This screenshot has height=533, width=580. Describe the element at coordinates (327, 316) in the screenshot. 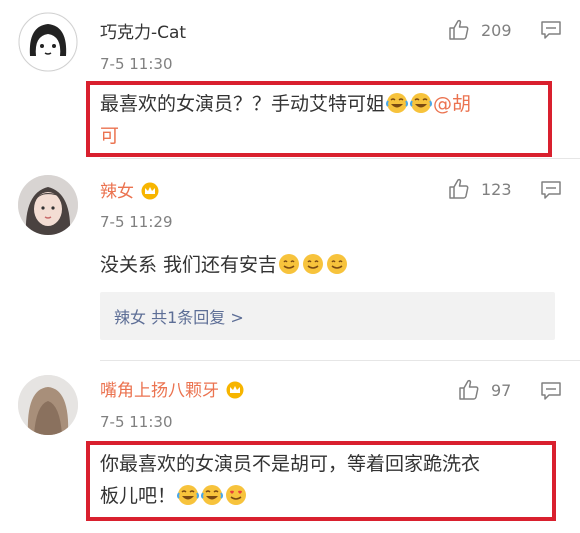

I see `reply-summary-box: 辣女 共1条回复 >` at that location.